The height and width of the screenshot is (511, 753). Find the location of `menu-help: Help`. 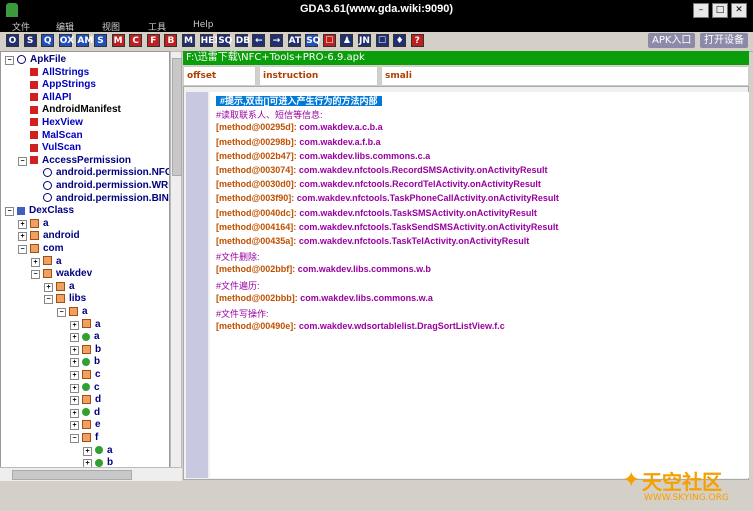

menu-help: Help is located at coordinates (203, 25).